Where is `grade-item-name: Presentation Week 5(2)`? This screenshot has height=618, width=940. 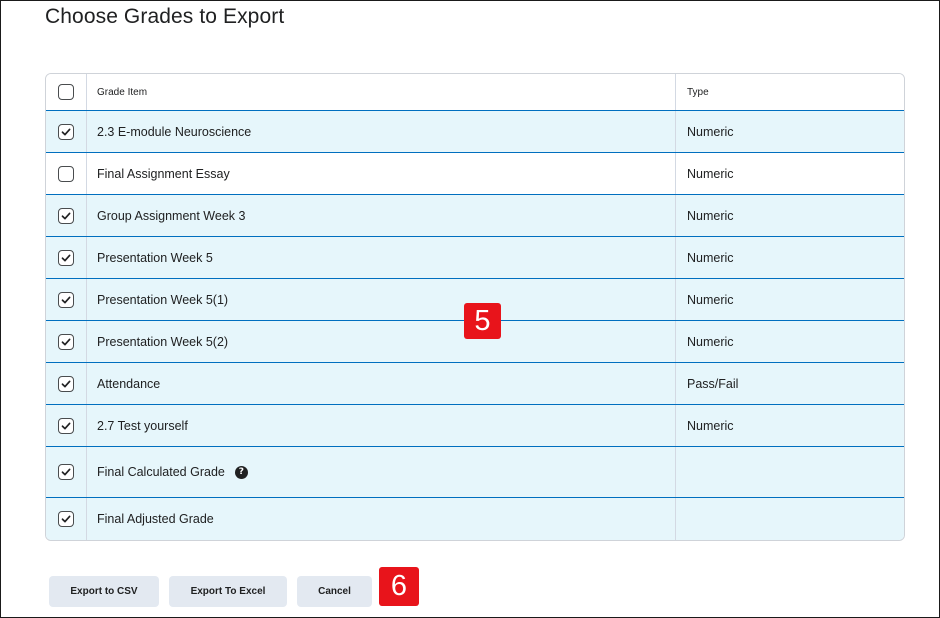
grade-item-name: Presentation Week 5(2) is located at coordinates (381, 341).